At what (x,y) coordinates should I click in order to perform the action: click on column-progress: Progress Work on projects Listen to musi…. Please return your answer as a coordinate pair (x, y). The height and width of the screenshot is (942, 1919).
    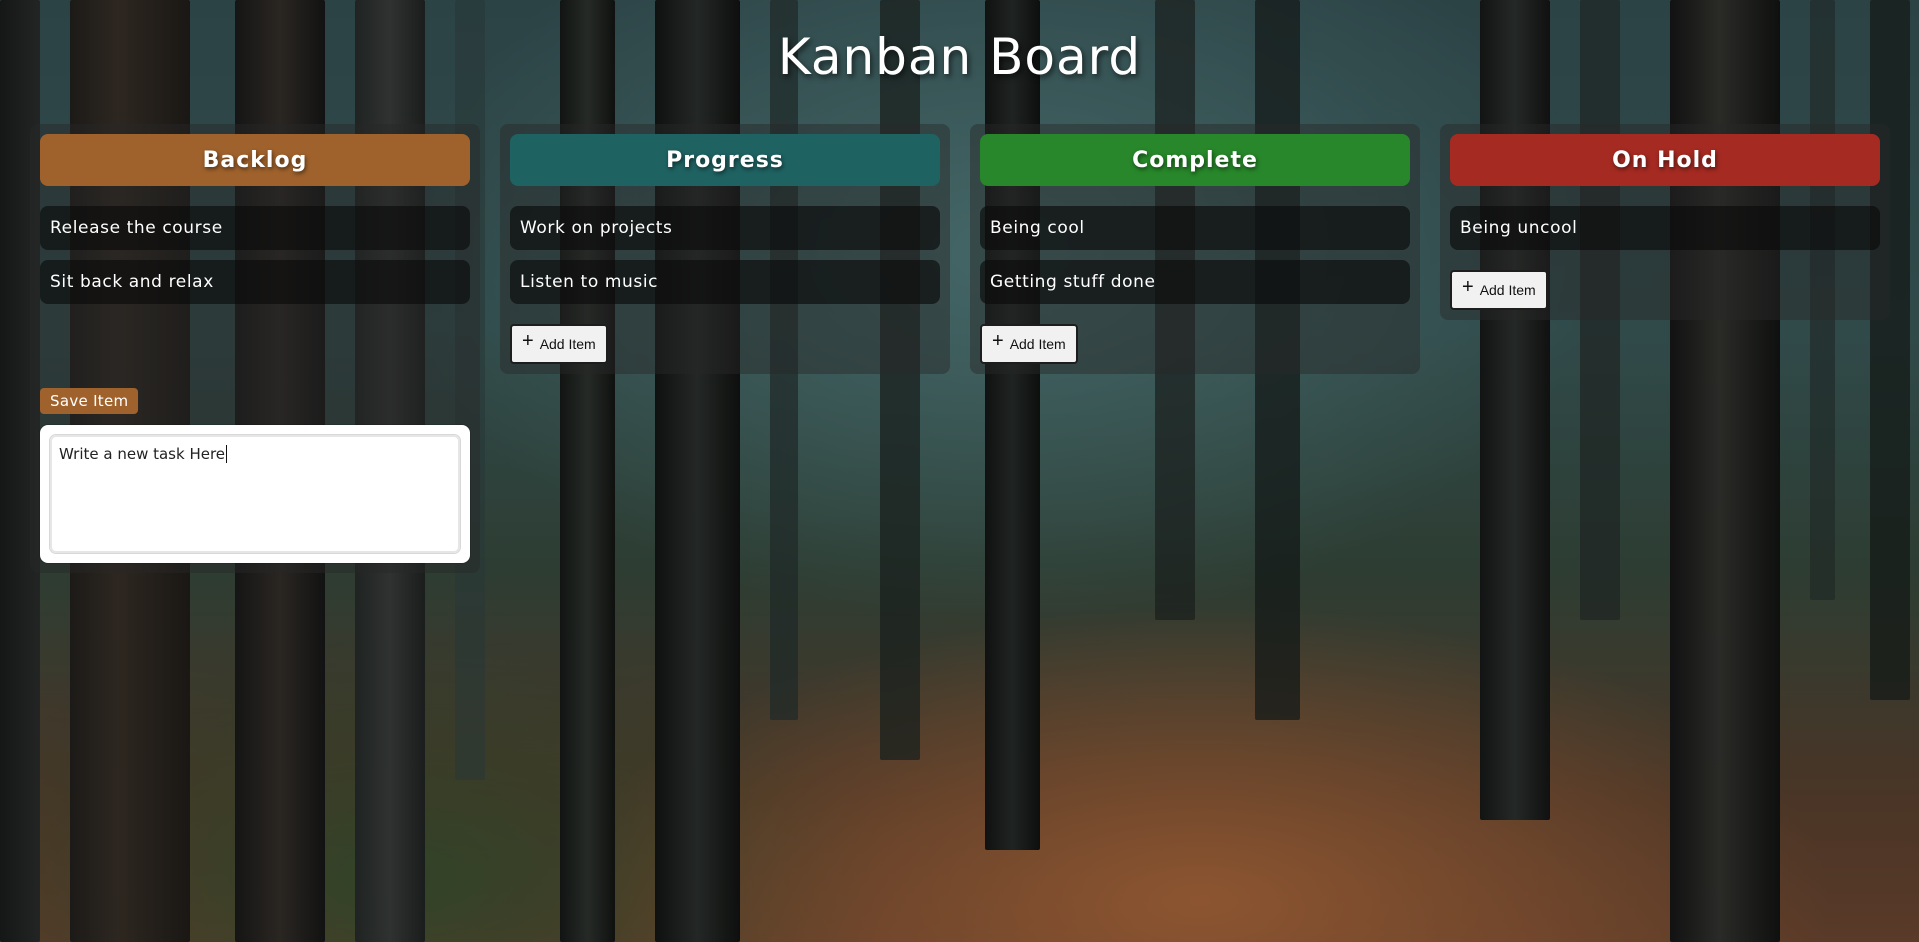
    Looking at the image, I should click on (725, 249).